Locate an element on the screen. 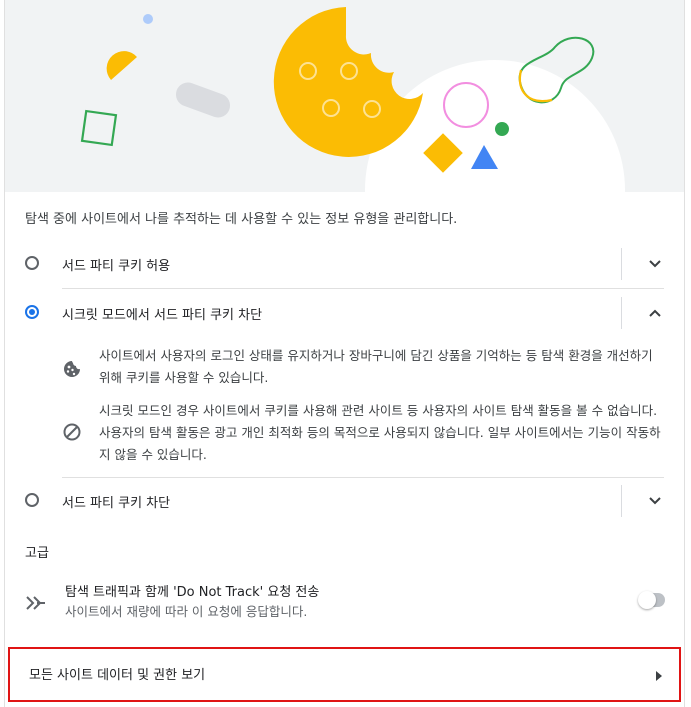 Image resolution: width=691 pixels, height=707 pixels. chevron-up-icon is located at coordinates (655, 313).